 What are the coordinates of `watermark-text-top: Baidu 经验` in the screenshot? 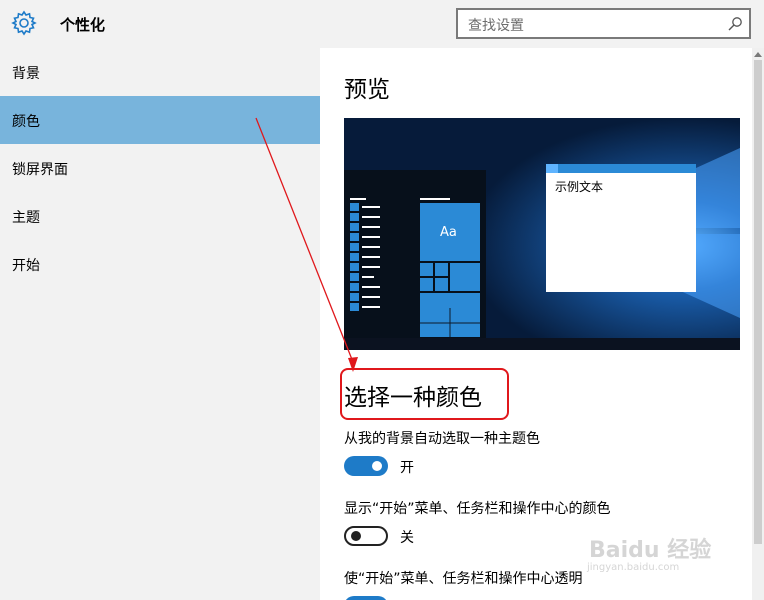 It's located at (650, 550).